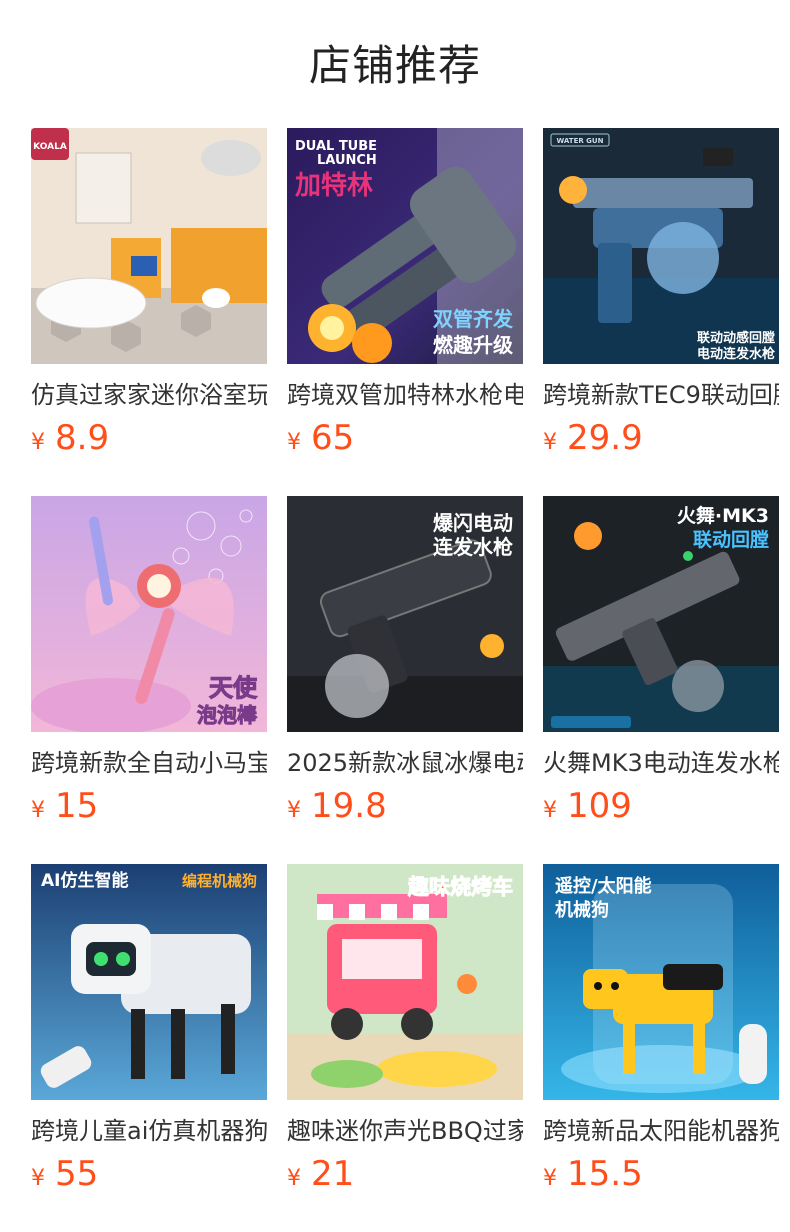 This screenshot has width=790, height=1232. Describe the element at coordinates (661, 982) in the screenshot. I see `solar-robot-dog-image: 遥控/太阳能 机械狗` at that location.